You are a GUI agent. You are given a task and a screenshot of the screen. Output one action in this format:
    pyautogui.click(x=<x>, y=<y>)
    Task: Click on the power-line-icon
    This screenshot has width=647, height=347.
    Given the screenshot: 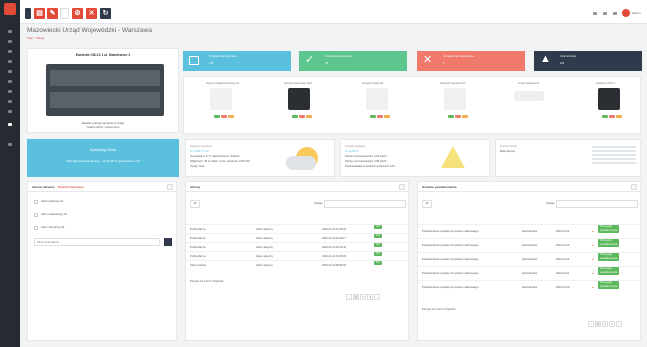 What is the action you would take?
    pyautogui.click(x=529, y=96)
    